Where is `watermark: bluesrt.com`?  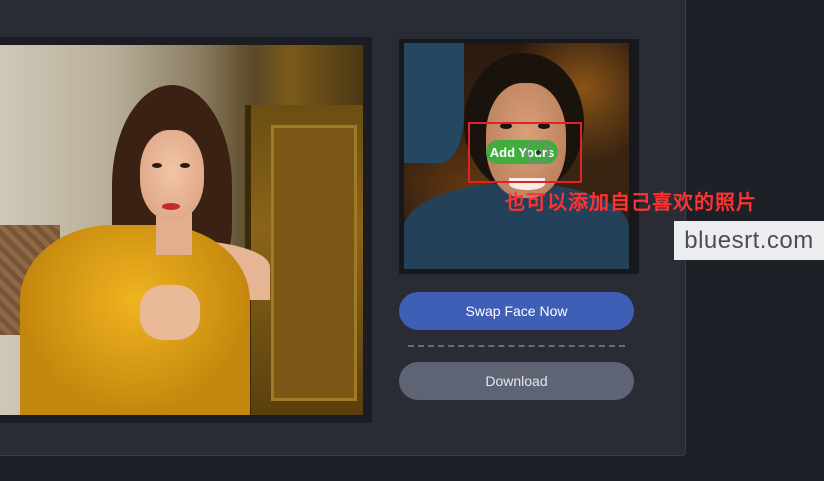 watermark: bluesrt.com is located at coordinates (749, 240).